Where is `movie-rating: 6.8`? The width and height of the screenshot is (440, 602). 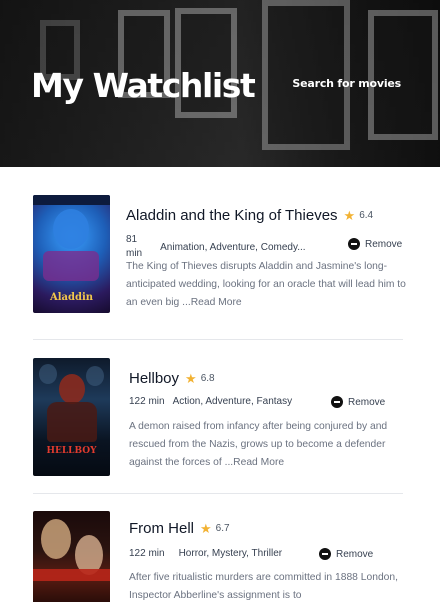
movie-rating: 6.8 is located at coordinates (207, 378).